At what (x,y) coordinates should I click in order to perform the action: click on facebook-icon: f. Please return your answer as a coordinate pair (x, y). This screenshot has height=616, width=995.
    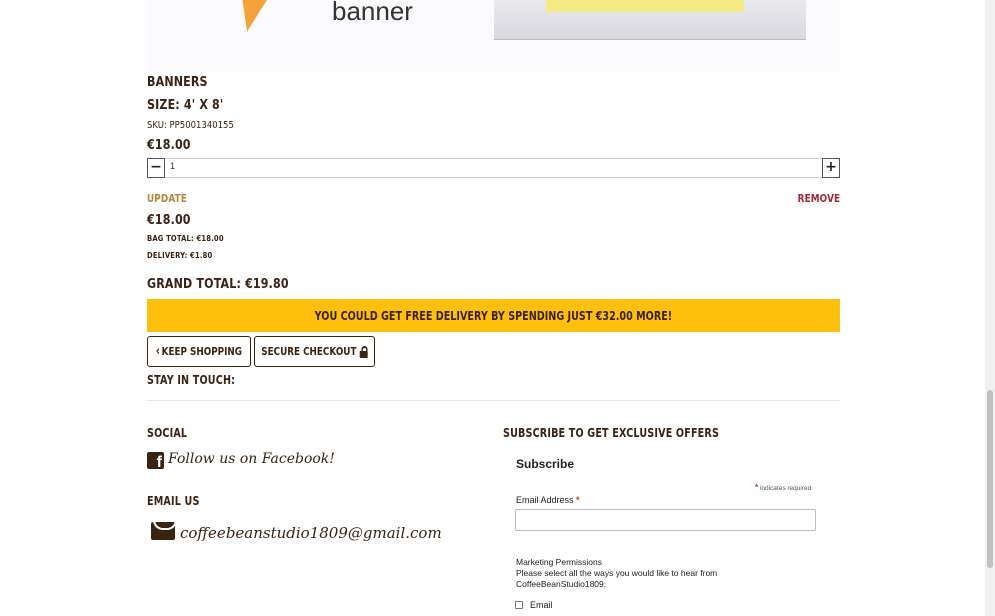
    Looking at the image, I should click on (155, 460).